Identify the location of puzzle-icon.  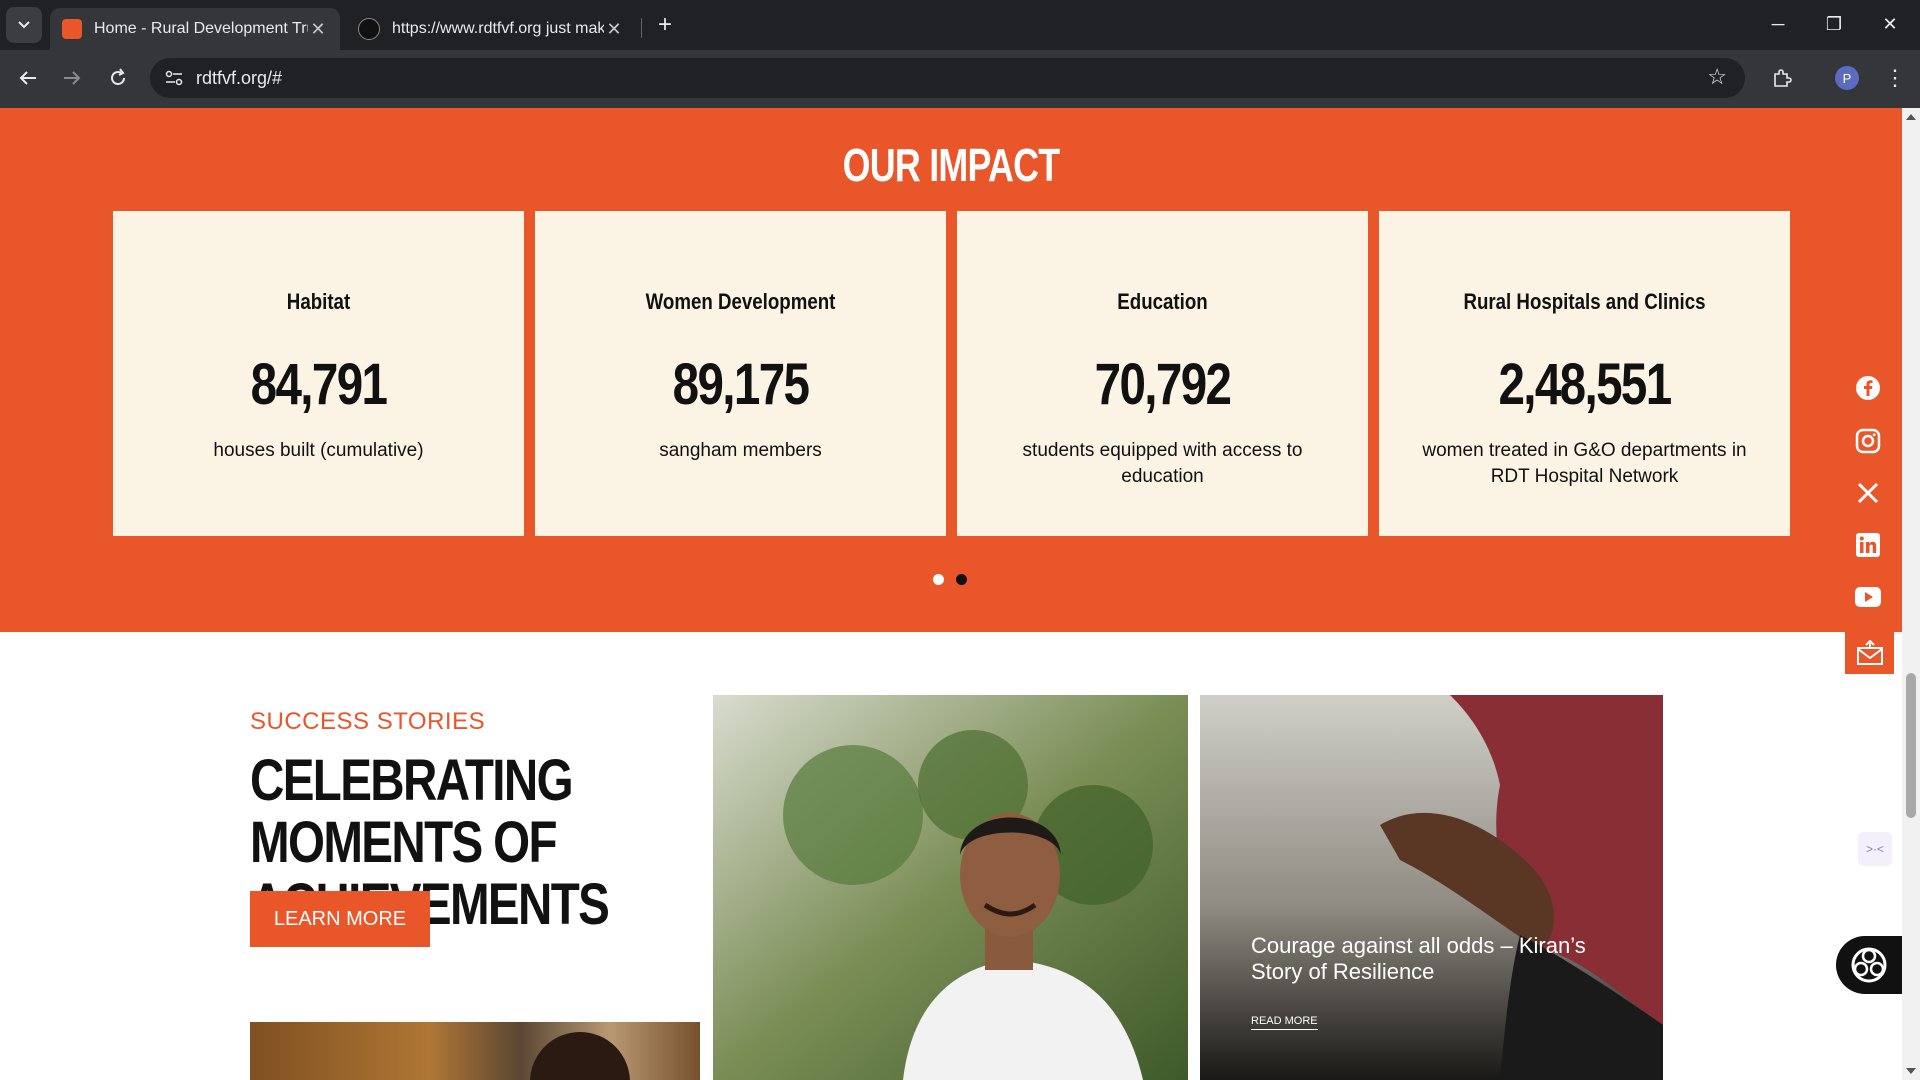
(1783, 78).